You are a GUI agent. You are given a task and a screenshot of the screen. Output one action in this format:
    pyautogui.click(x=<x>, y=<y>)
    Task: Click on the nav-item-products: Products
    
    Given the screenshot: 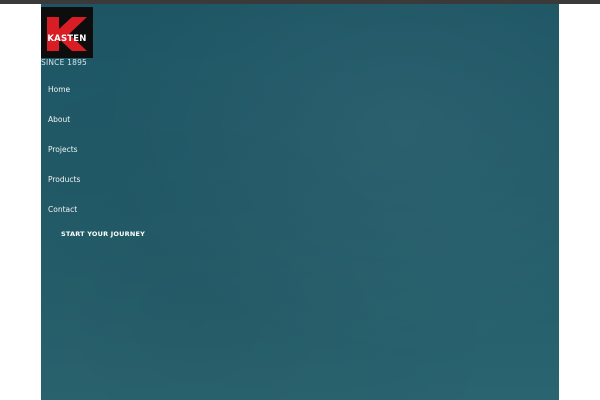 What is the action you would take?
    pyautogui.click(x=64, y=189)
    